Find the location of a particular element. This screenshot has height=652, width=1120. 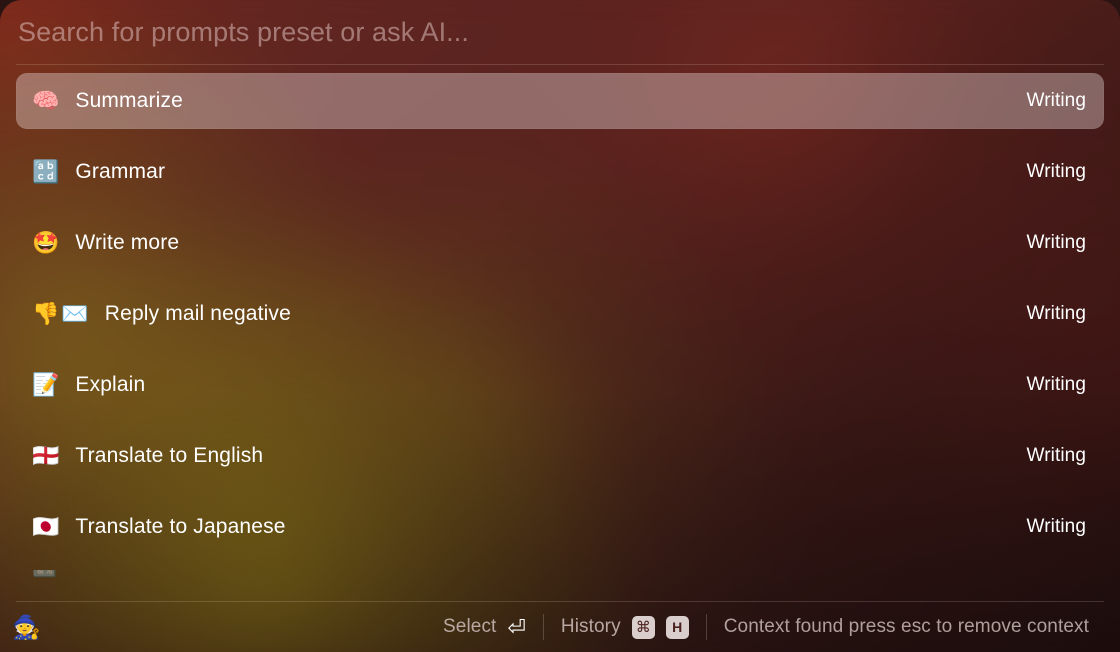

star-struck-icon: 🤩 is located at coordinates (47, 242).